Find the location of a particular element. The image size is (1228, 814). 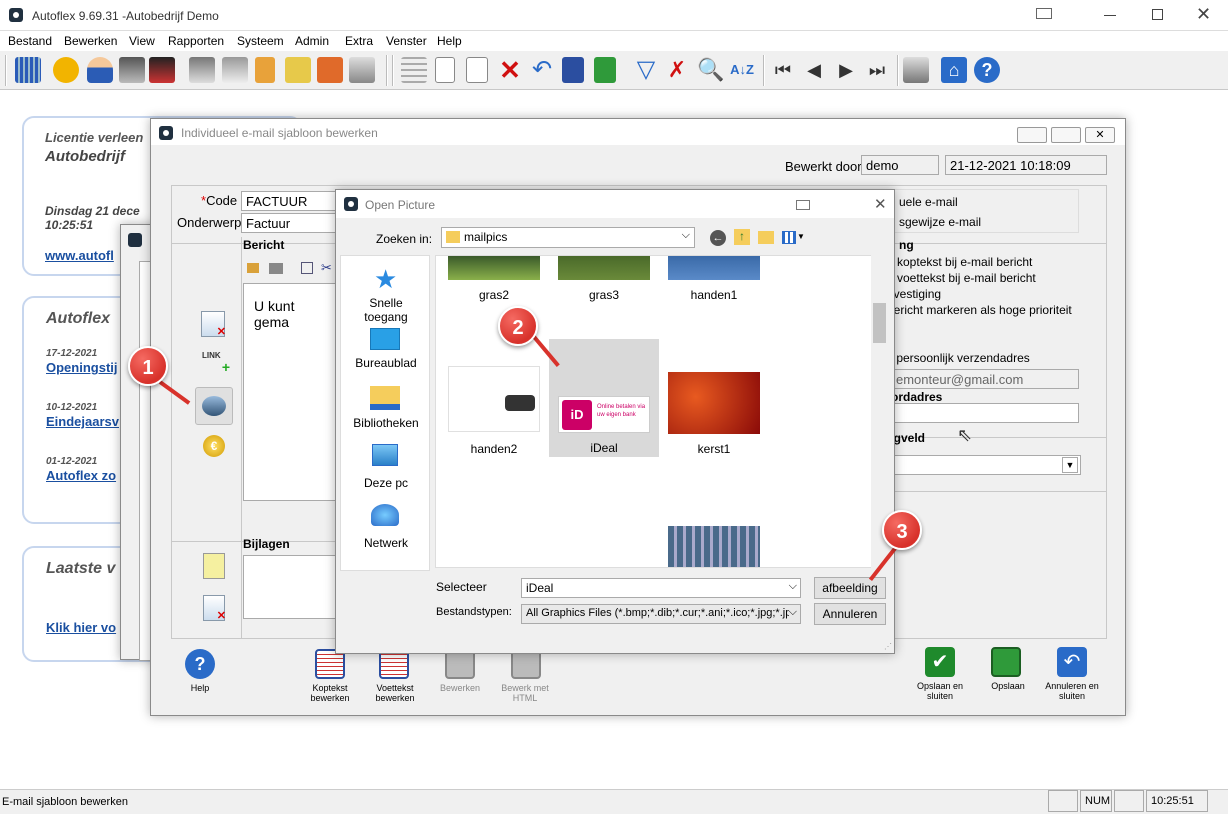

radio-individual-label: uele e-mail is located at coordinates (928, 202).